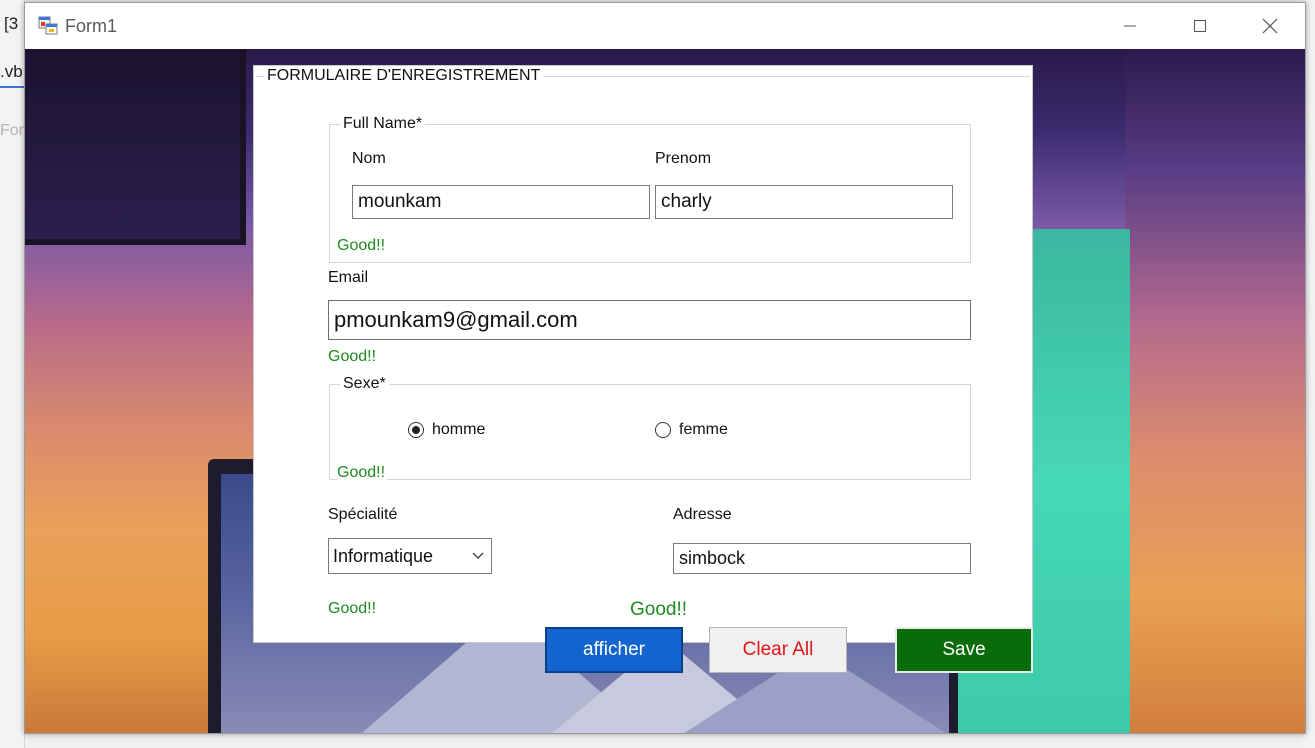 The image size is (1315, 748). What do you see at coordinates (364, 384) in the screenshot?
I see `sexe-legend: Sexe*` at bounding box center [364, 384].